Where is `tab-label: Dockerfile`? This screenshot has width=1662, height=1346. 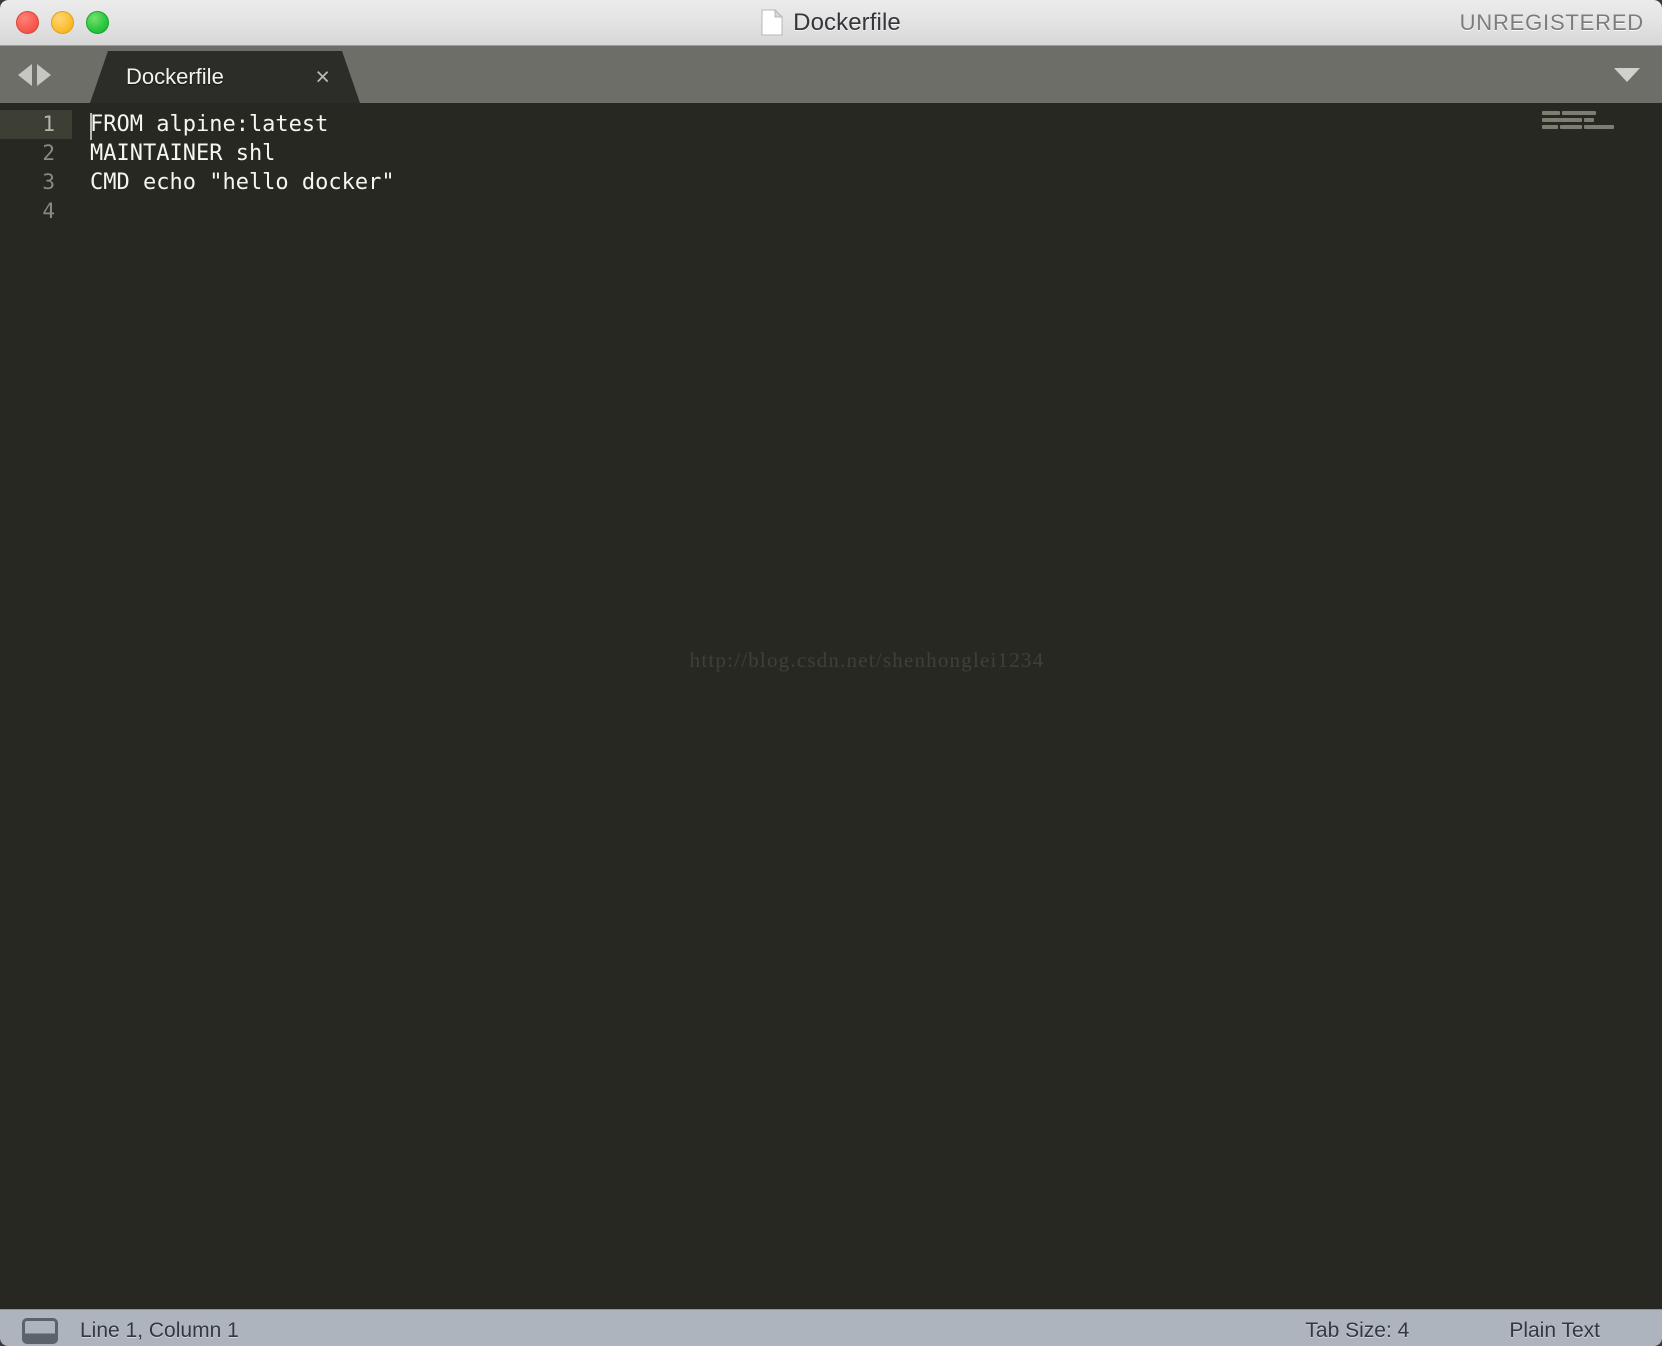 tab-label: Dockerfile is located at coordinates (175, 76).